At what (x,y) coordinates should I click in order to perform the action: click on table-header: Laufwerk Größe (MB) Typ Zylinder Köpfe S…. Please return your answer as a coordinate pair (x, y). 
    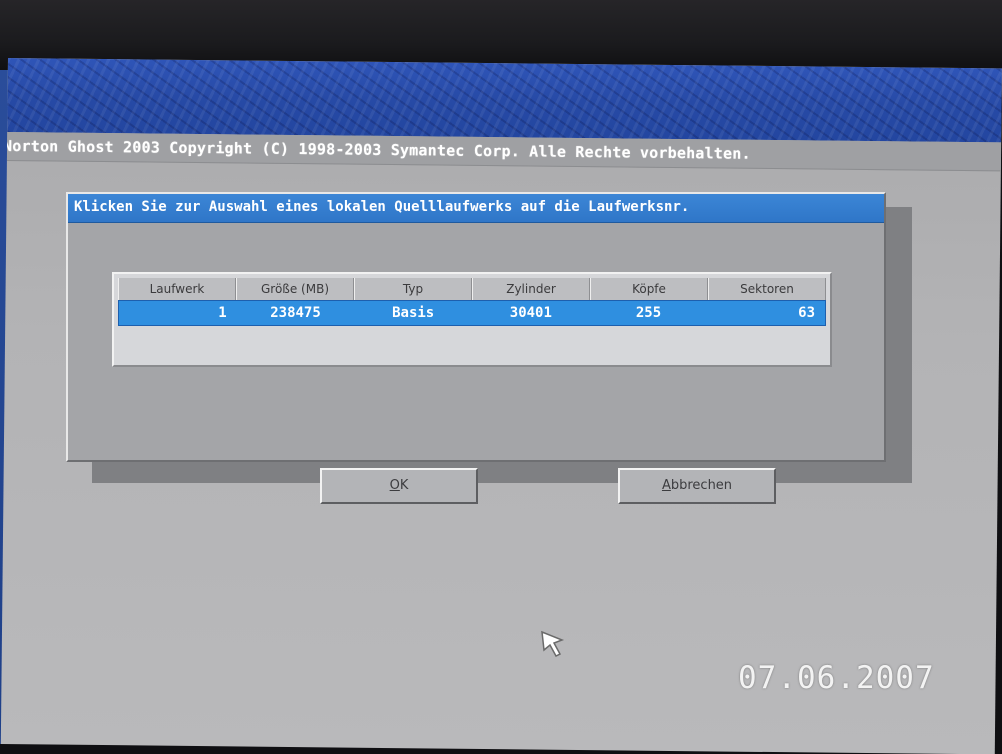
    Looking at the image, I should click on (472, 289).